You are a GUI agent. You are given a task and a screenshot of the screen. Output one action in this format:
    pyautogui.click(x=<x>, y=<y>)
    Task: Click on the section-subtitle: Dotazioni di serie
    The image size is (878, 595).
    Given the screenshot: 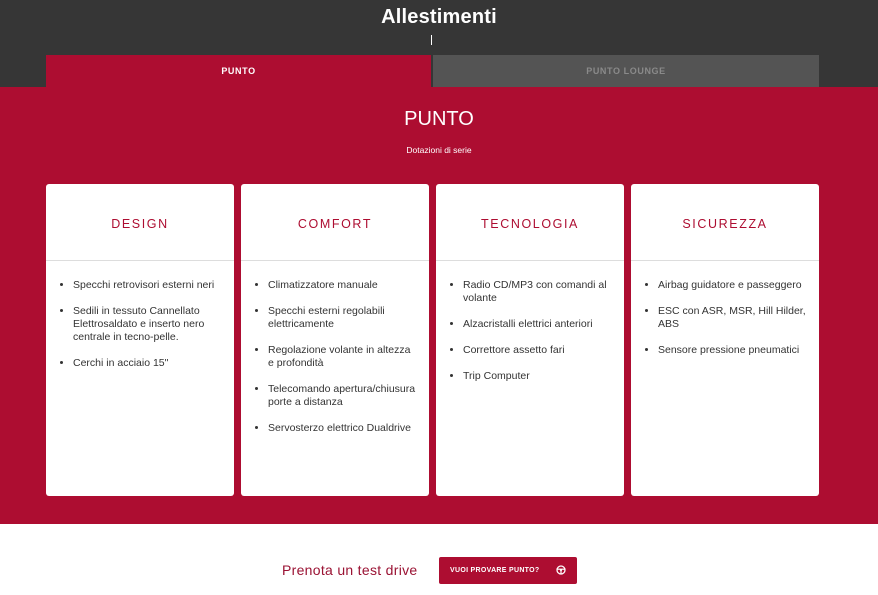 What is the action you would take?
    pyautogui.click(x=439, y=150)
    